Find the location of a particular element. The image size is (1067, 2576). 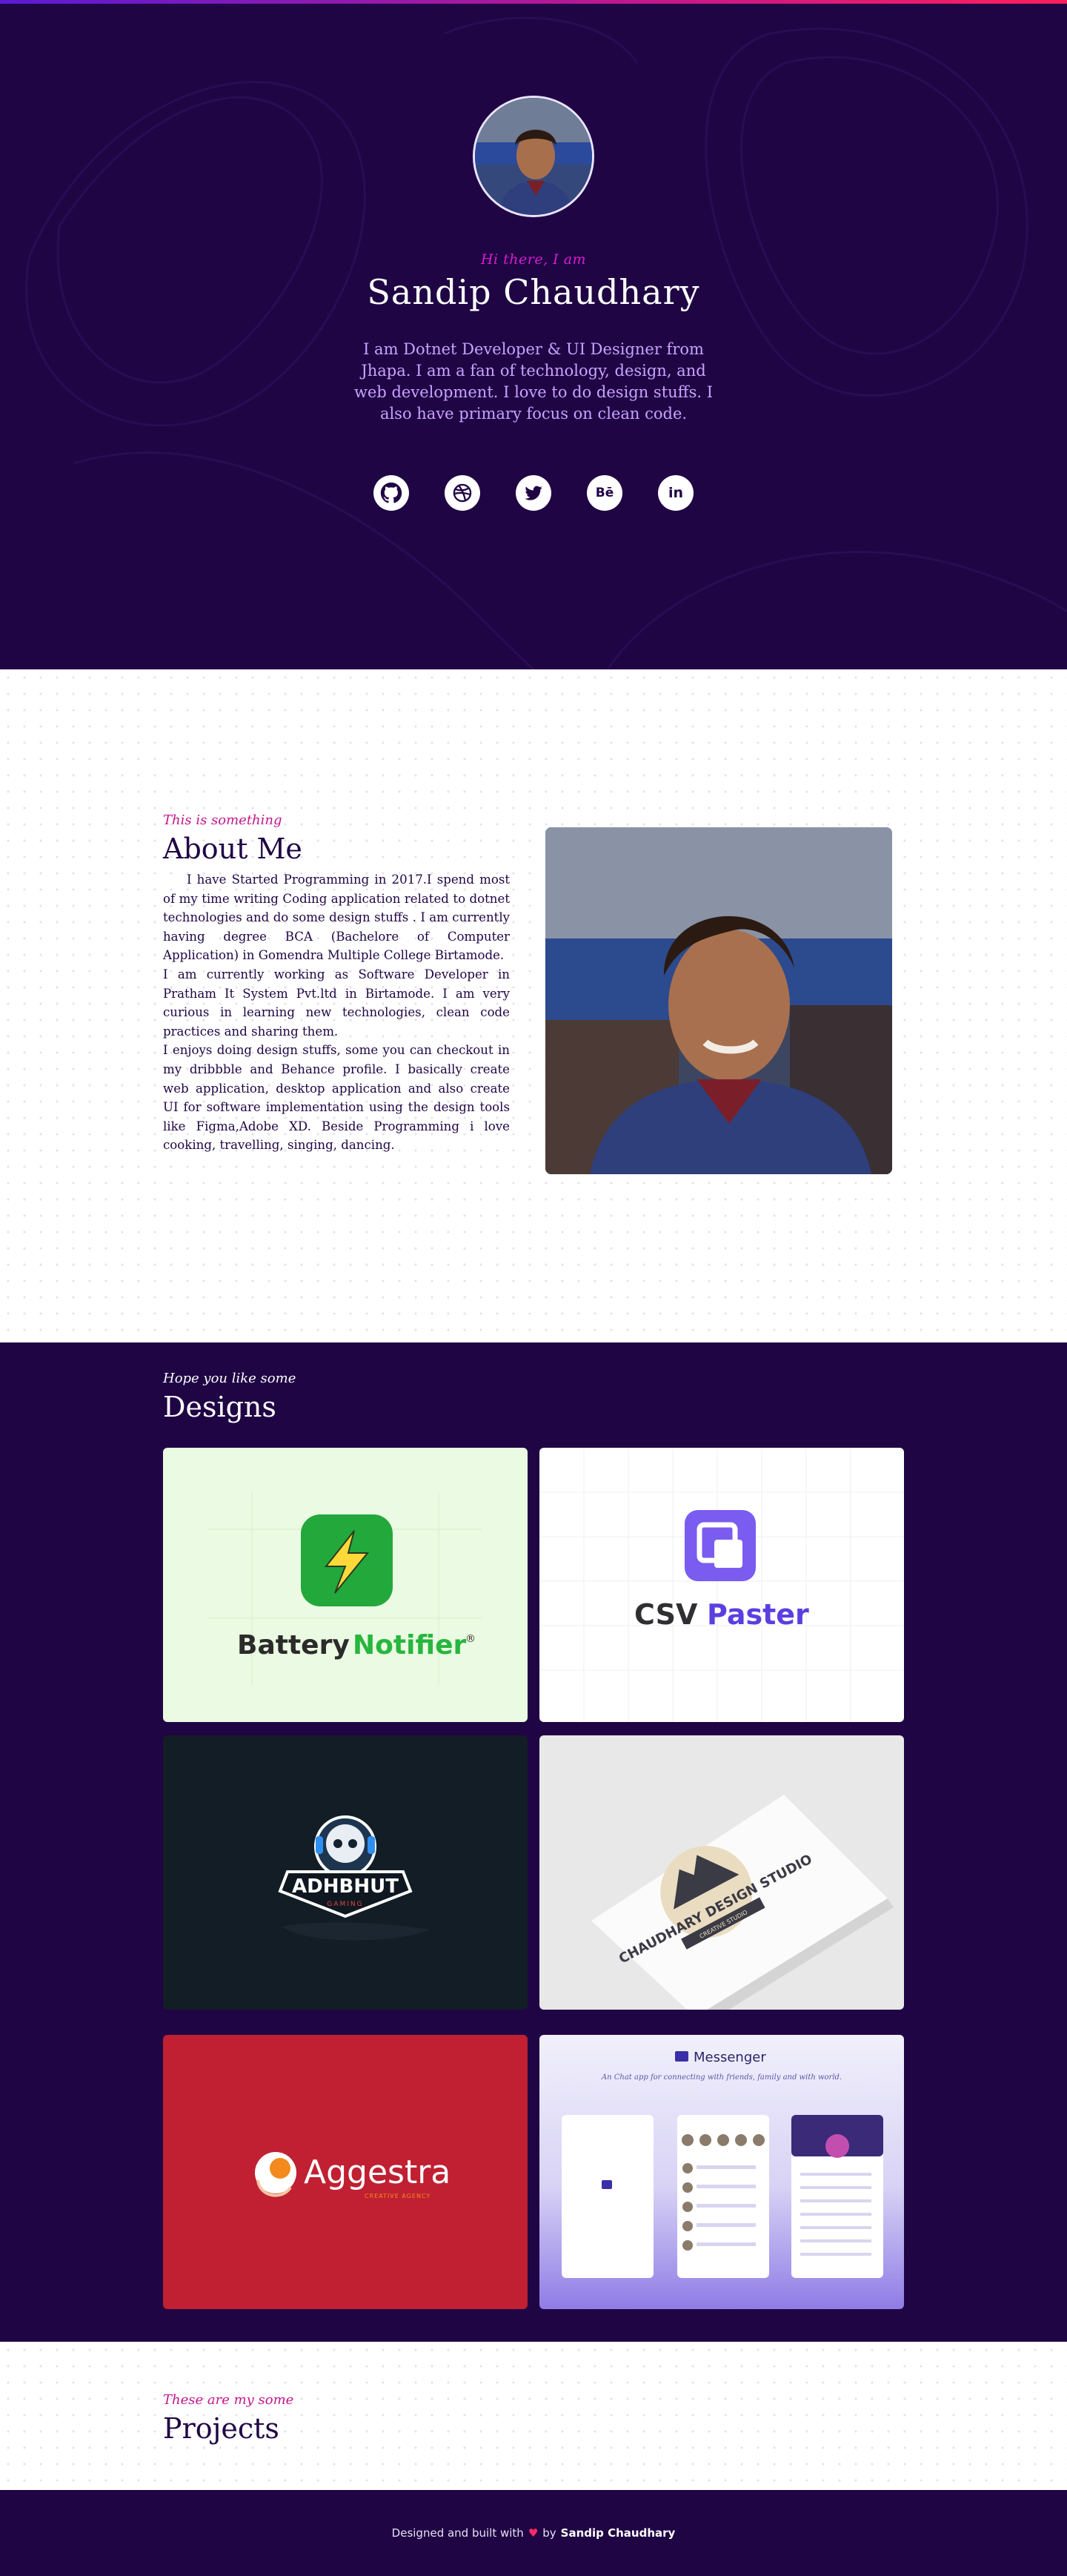

projects-eyebrow: These are my some is located at coordinates (229, 2400).